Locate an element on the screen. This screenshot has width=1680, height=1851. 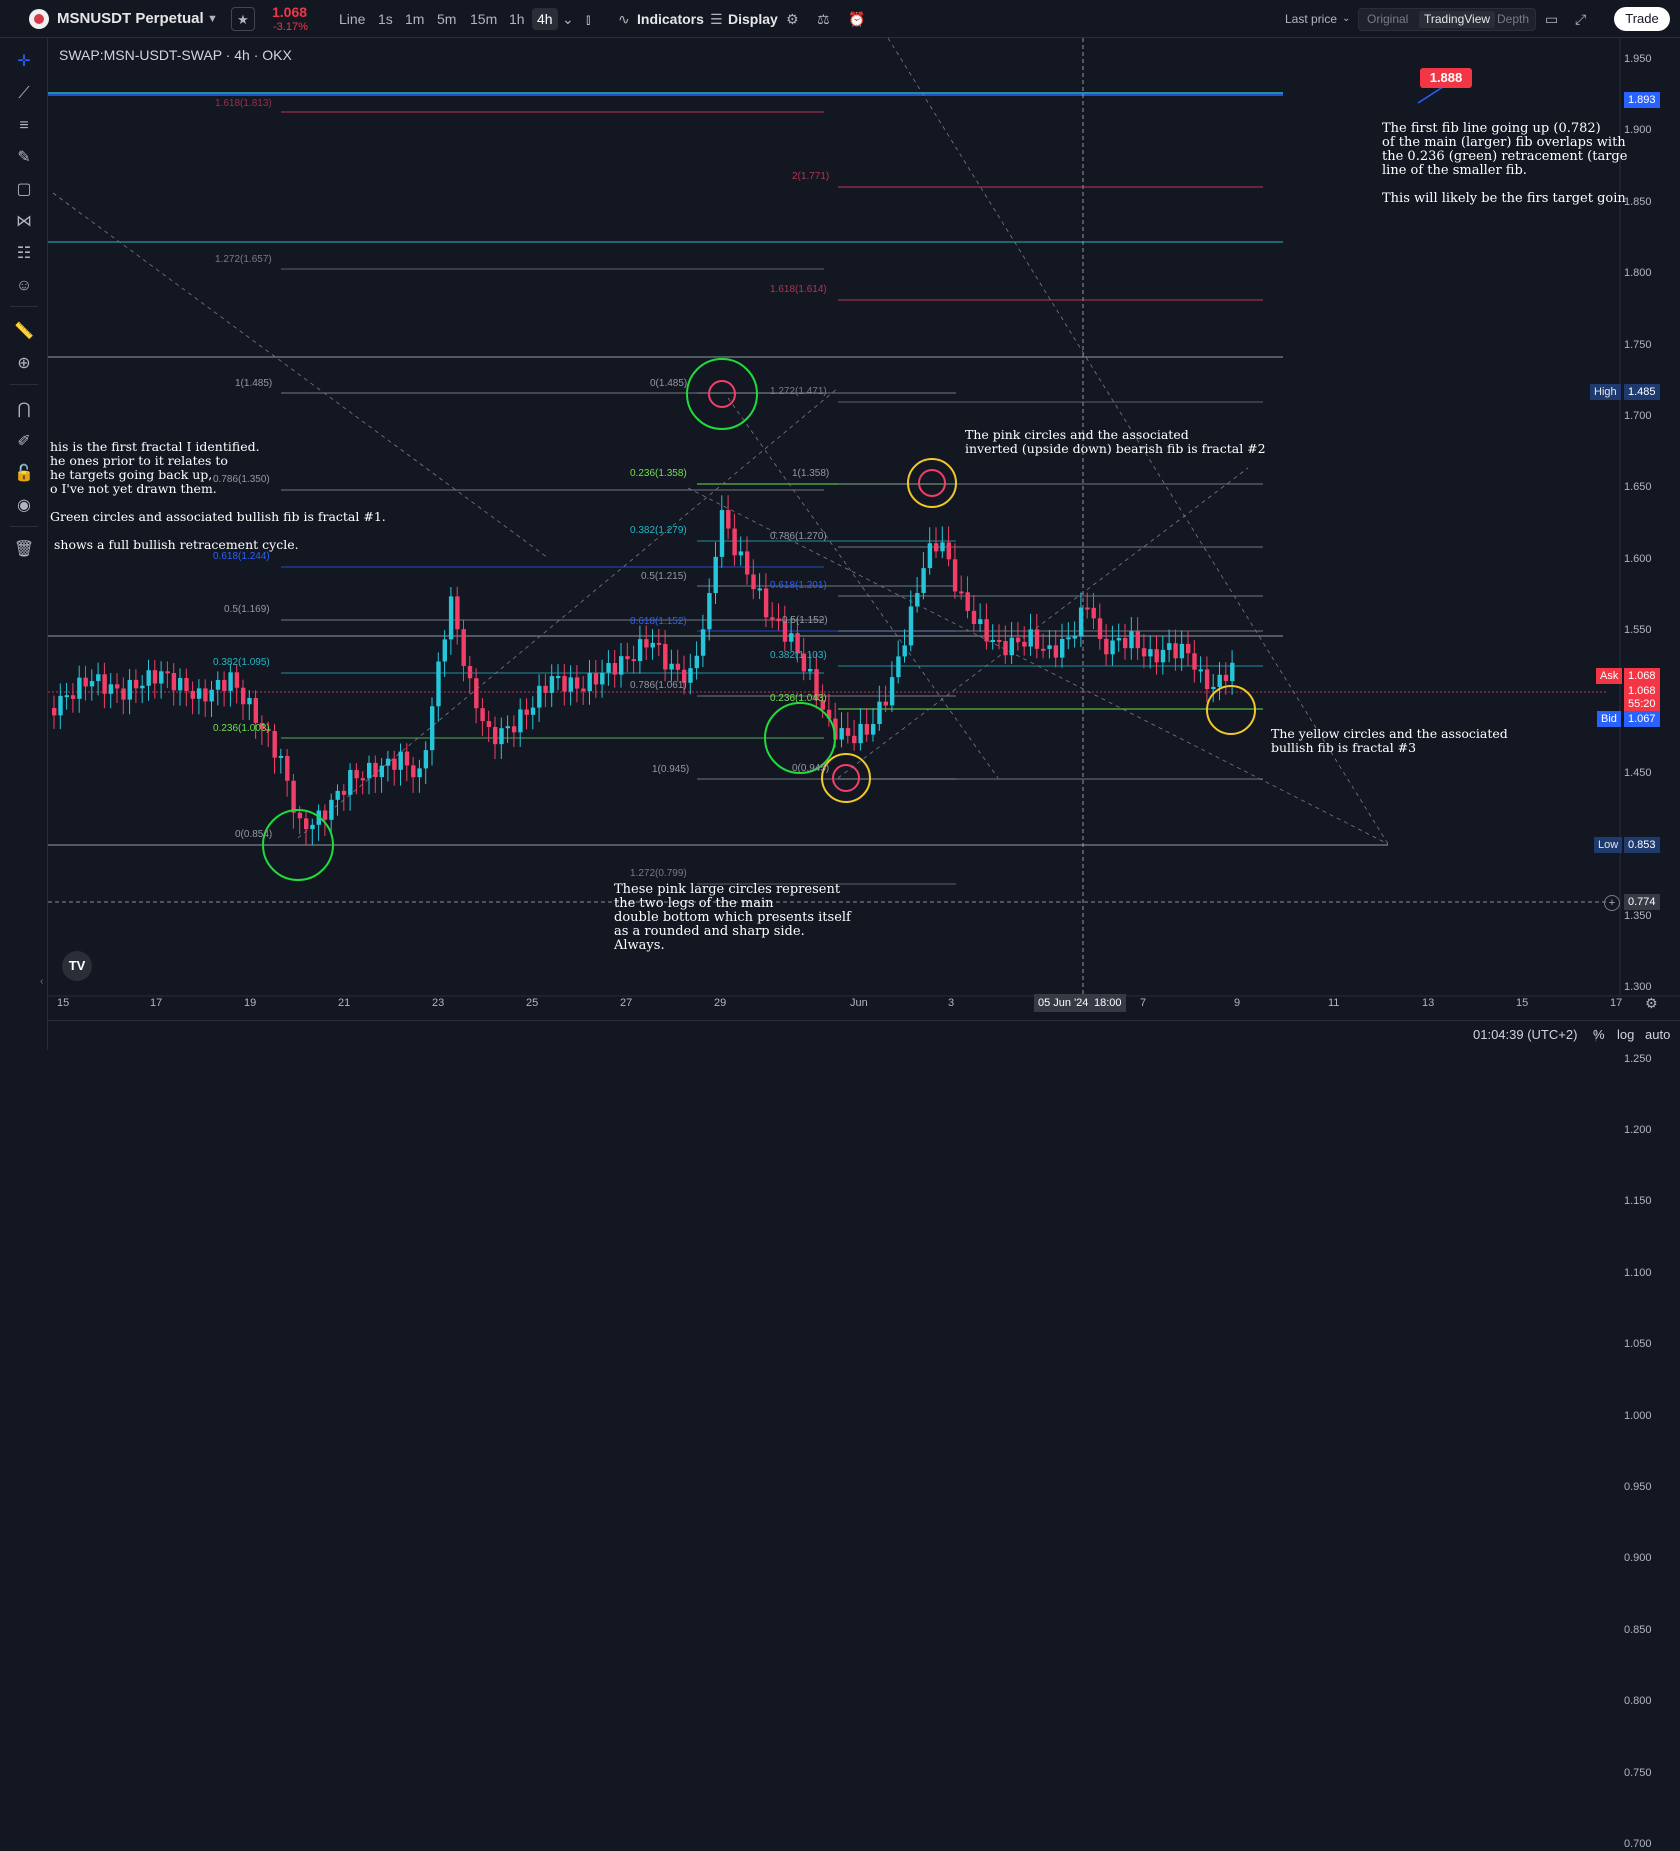
time-tick-label: 17 is located at coordinates (1616, 1003).